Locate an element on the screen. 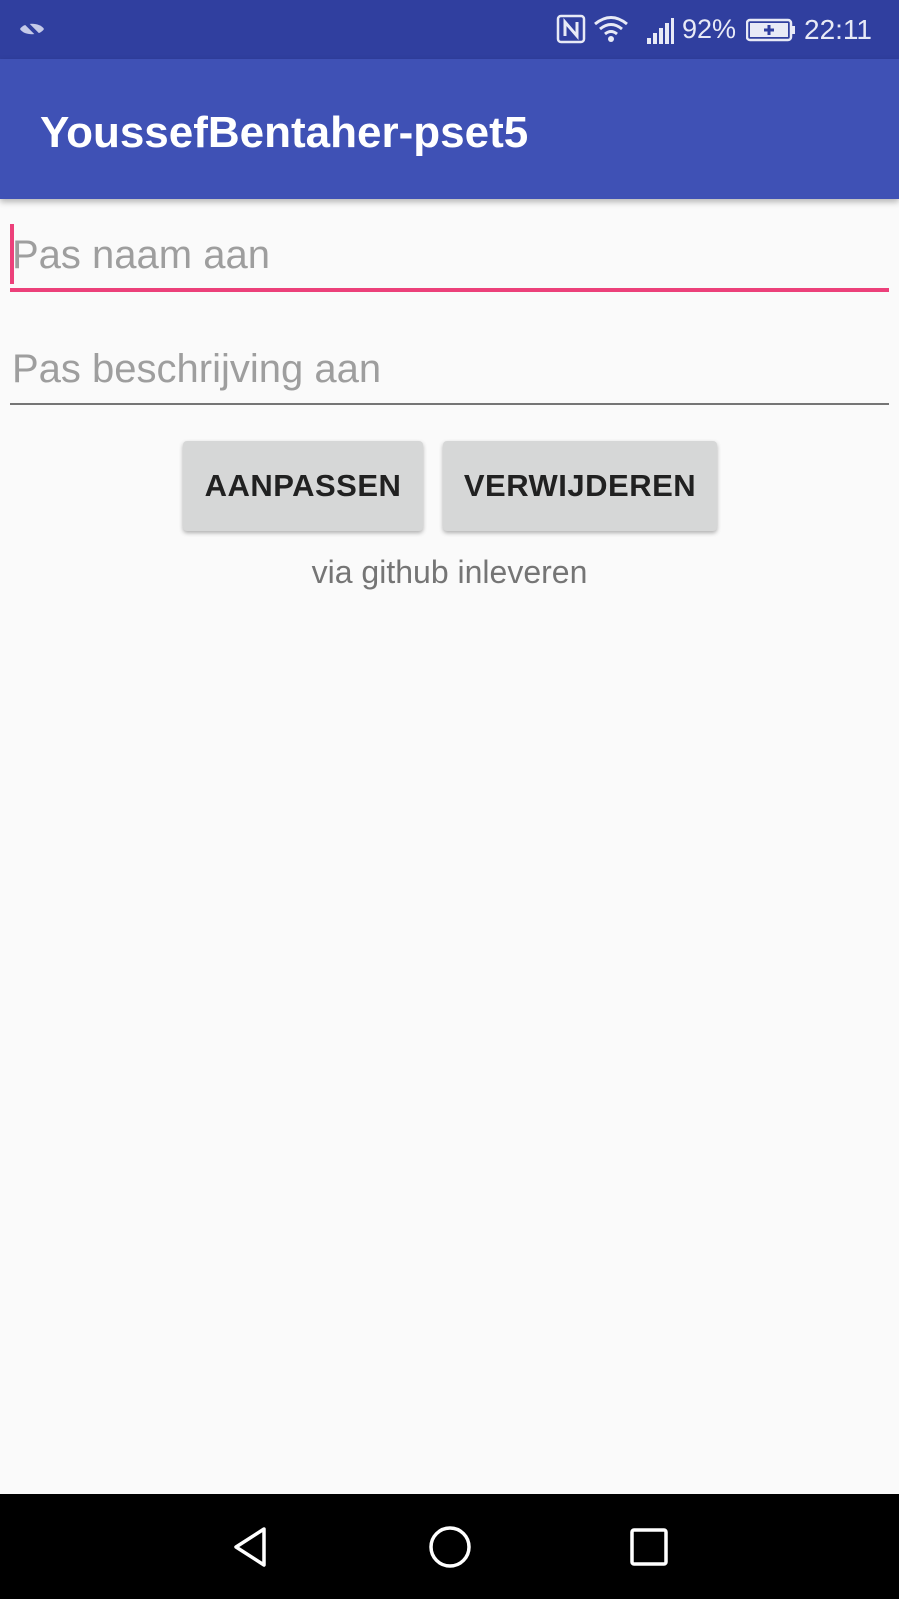 This screenshot has height=1599, width=899. navigation-bar is located at coordinates (449, 1546).